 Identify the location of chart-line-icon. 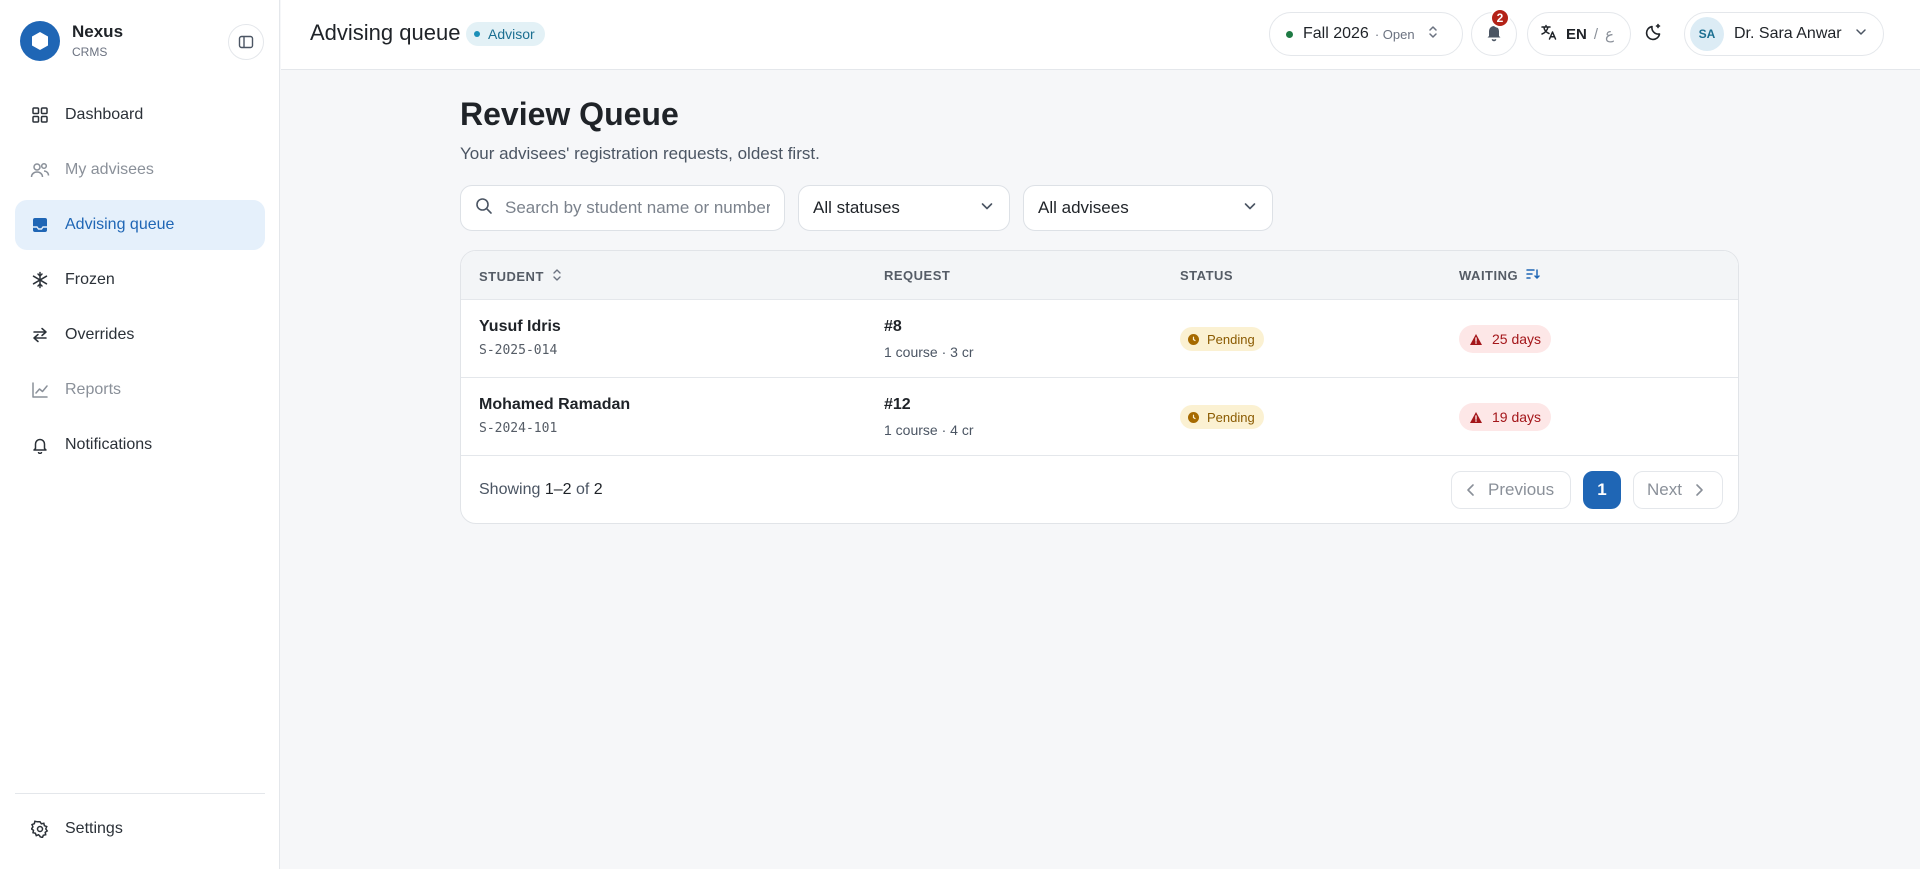
(40, 390).